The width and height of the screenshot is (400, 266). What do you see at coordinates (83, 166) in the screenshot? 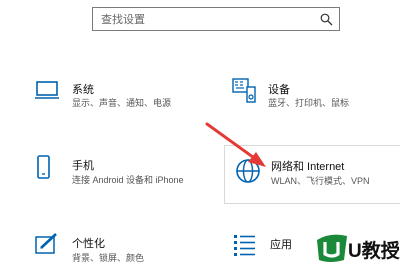
I see `tile-phone-title: 手机` at bounding box center [83, 166].